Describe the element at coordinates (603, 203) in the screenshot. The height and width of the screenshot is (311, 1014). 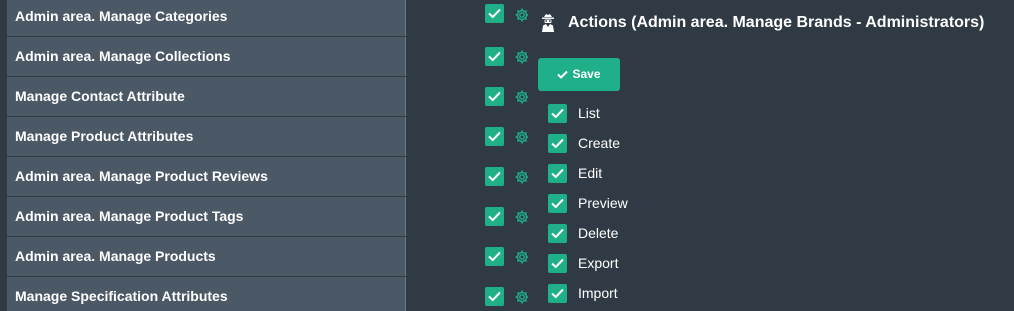
I see `action-label: Preview` at that location.